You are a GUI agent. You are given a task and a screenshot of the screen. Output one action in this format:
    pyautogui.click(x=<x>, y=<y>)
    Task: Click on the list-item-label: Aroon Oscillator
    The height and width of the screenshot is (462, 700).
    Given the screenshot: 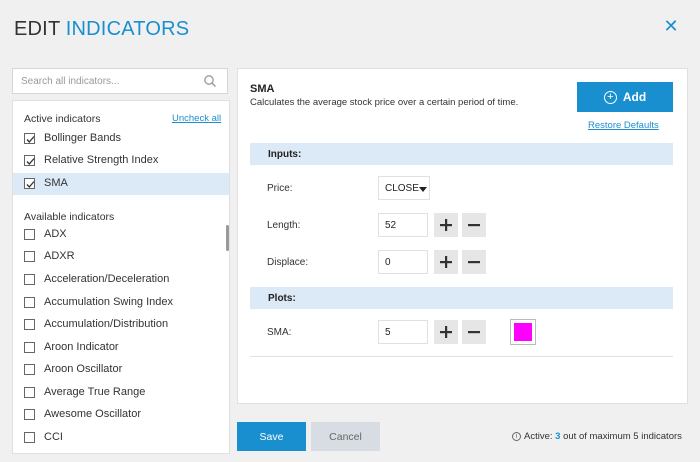 What is the action you would take?
    pyautogui.click(x=83, y=369)
    